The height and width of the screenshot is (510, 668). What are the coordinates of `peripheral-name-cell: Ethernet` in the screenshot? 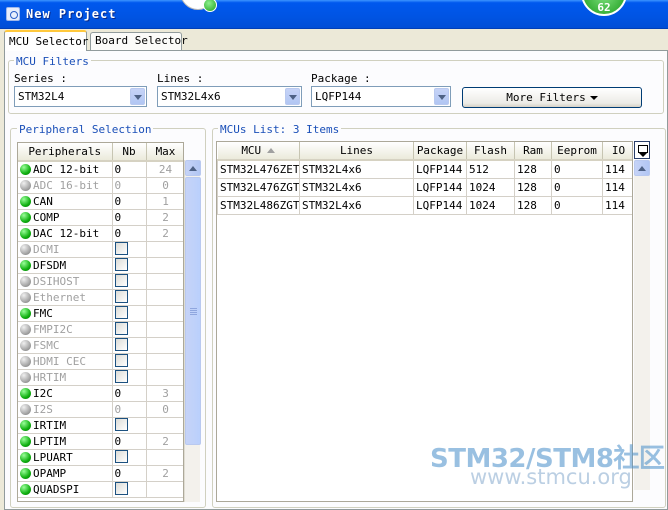 It's located at (65, 297).